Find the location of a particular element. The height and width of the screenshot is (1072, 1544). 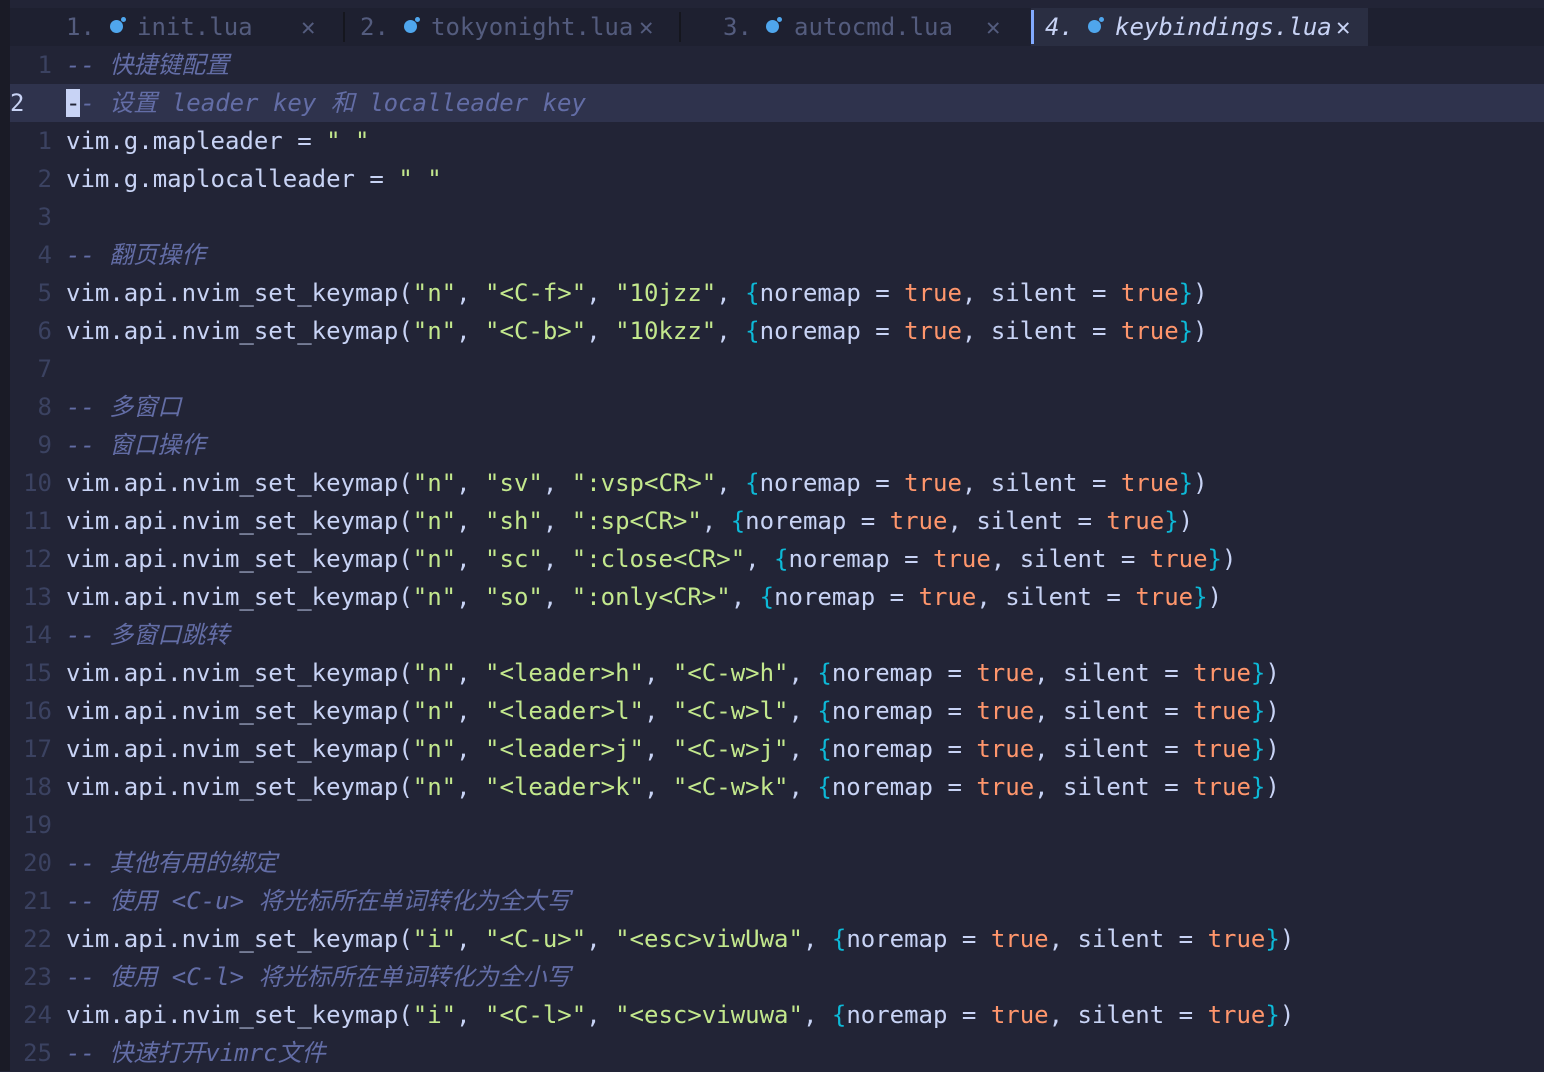

code-line: 9 -- 窗口操作 is located at coordinates (777, 445).